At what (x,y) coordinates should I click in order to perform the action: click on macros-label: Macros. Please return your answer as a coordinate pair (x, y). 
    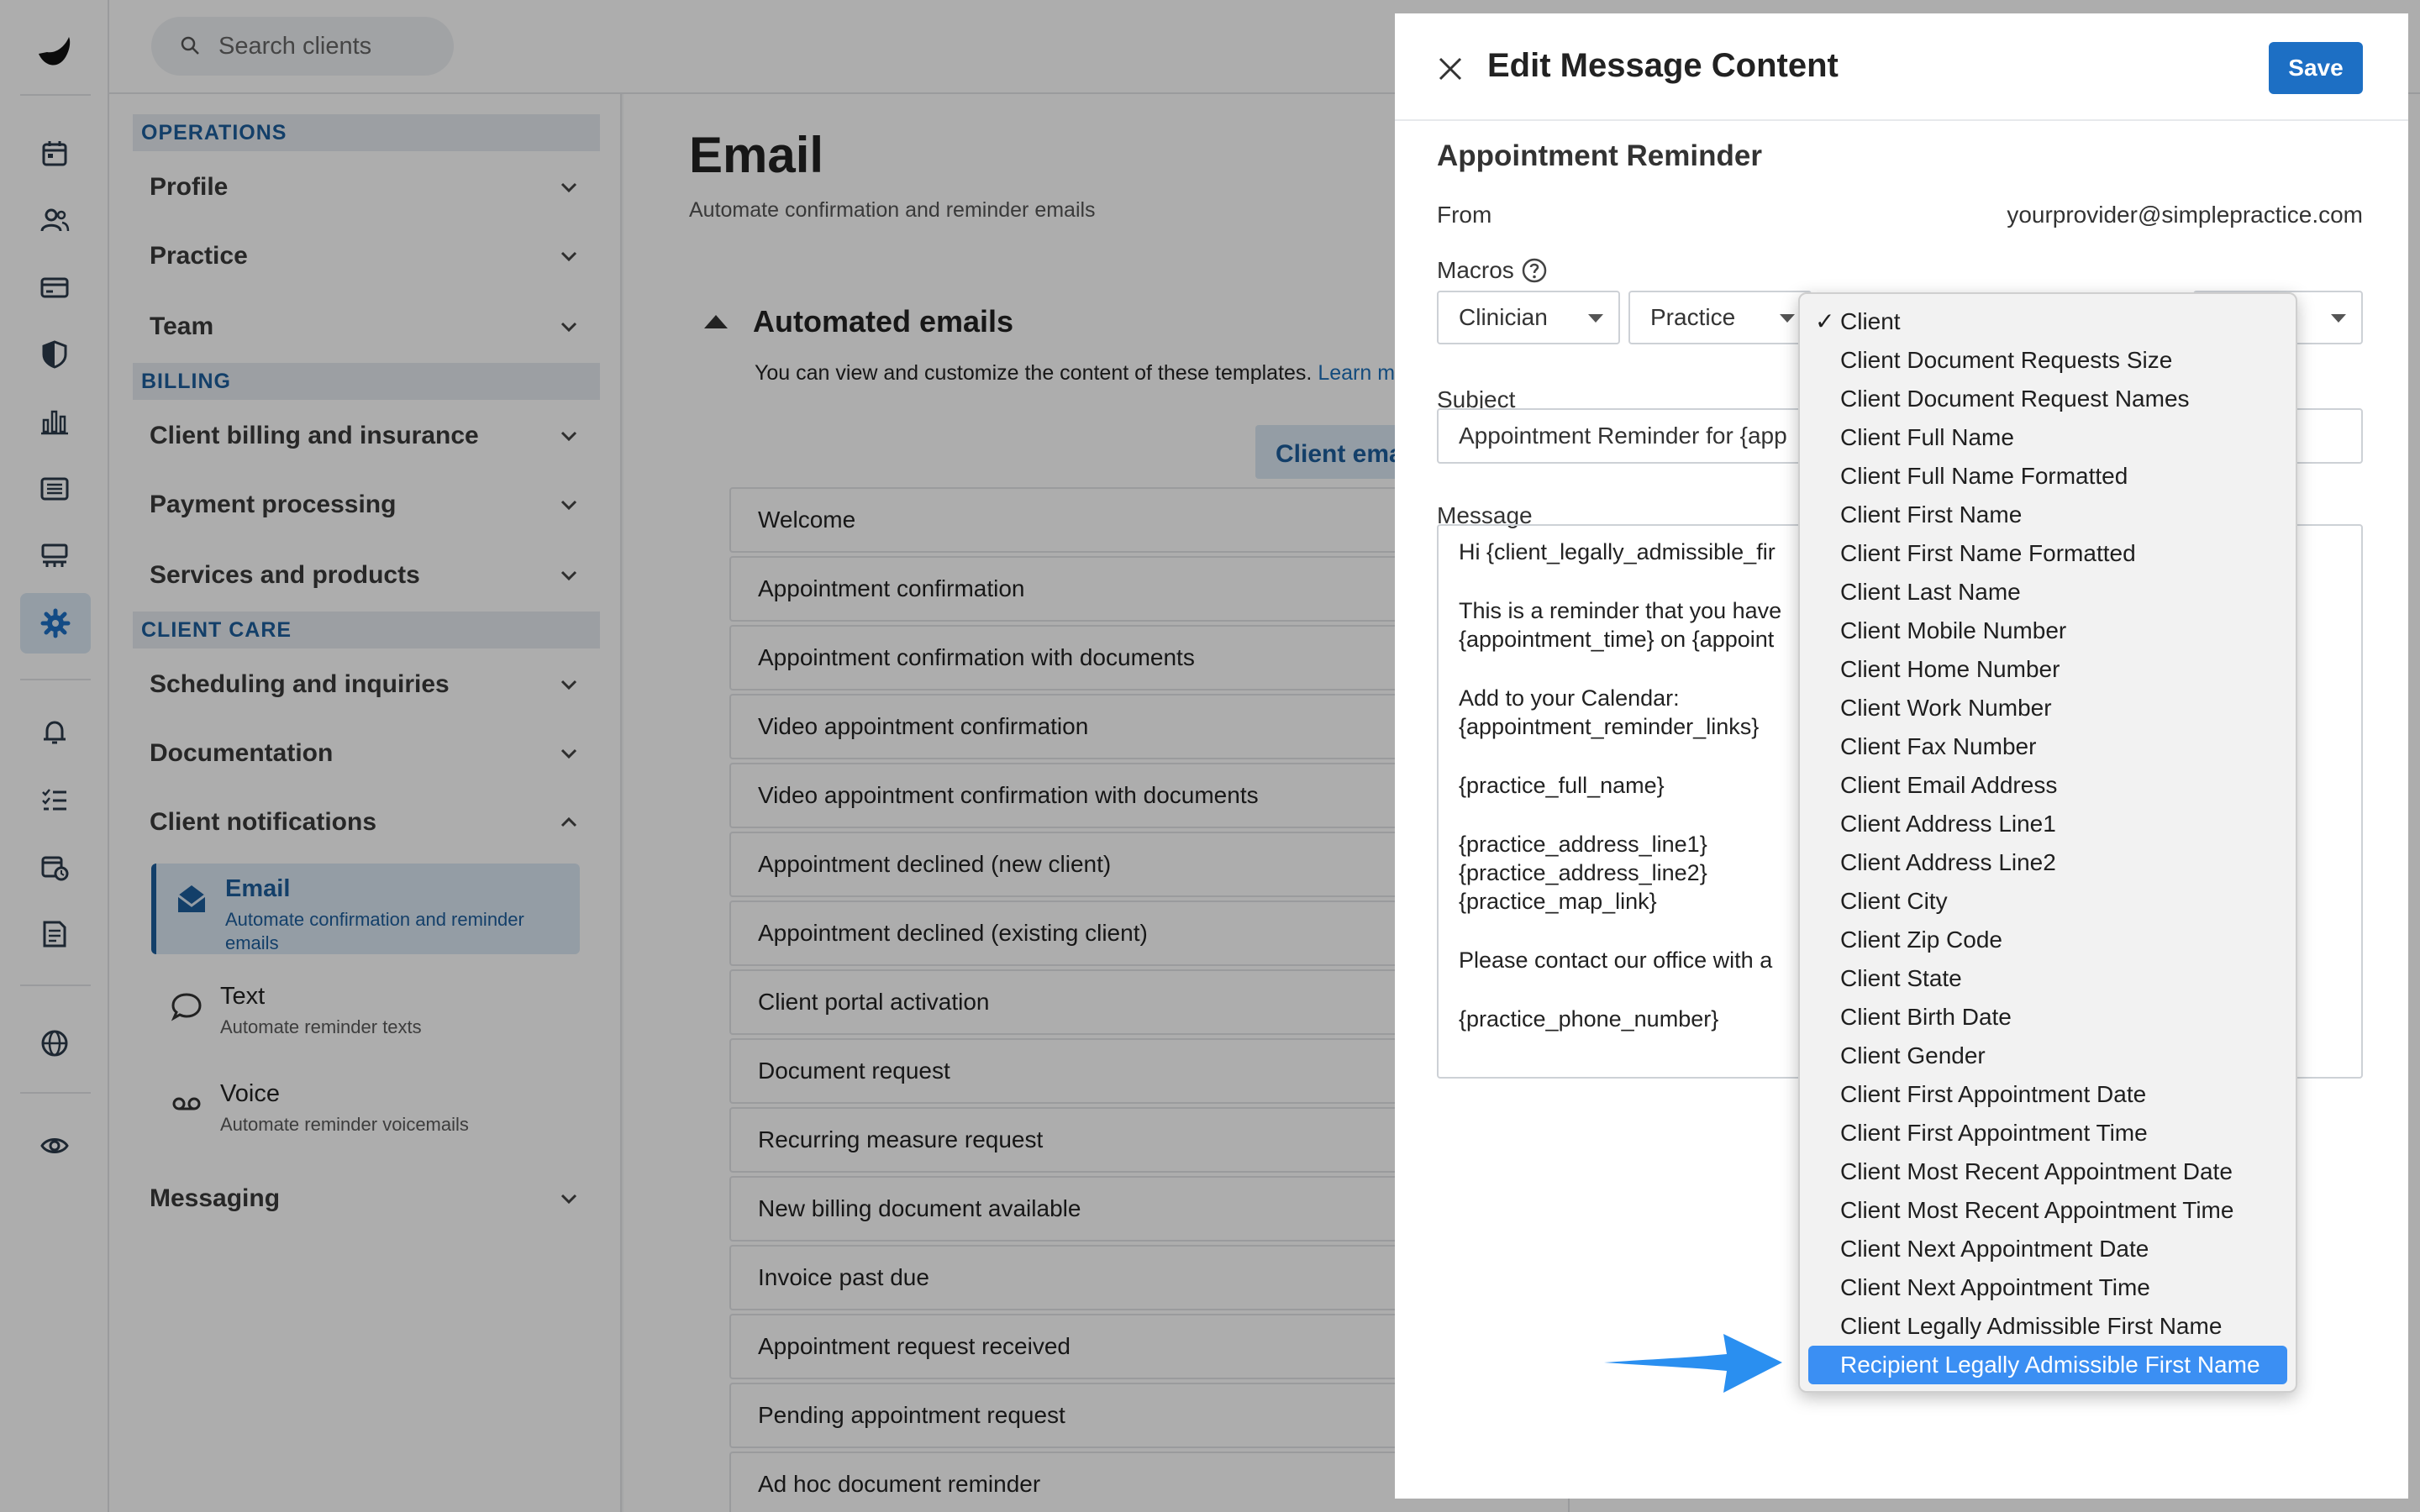
    Looking at the image, I should click on (1493, 270).